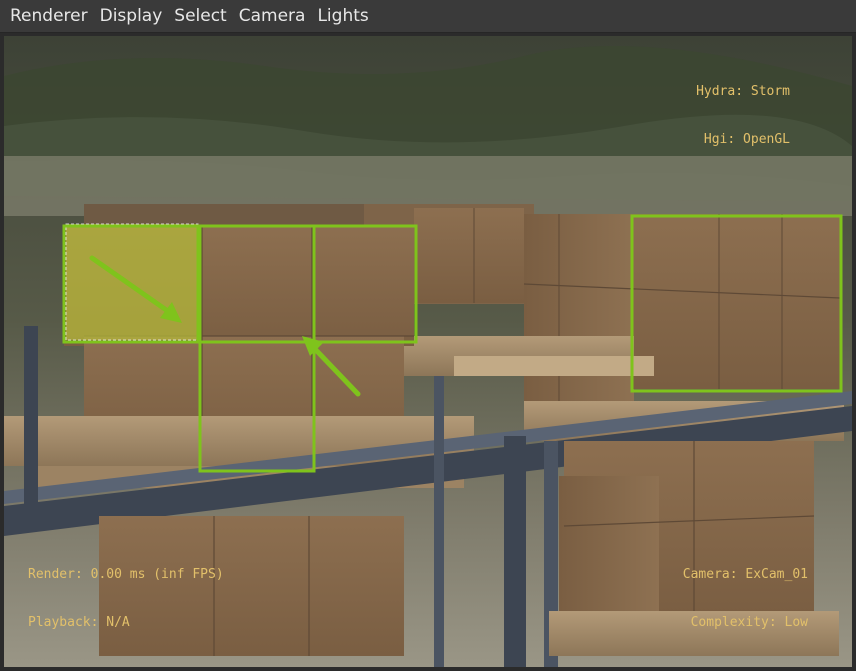 This screenshot has height=671, width=856. What do you see at coordinates (743, 116) in the screenshot?
I see `renderer-info-overlay: Hydra: Storm Hgi: OpenGL` at bounding box center [743, 116].